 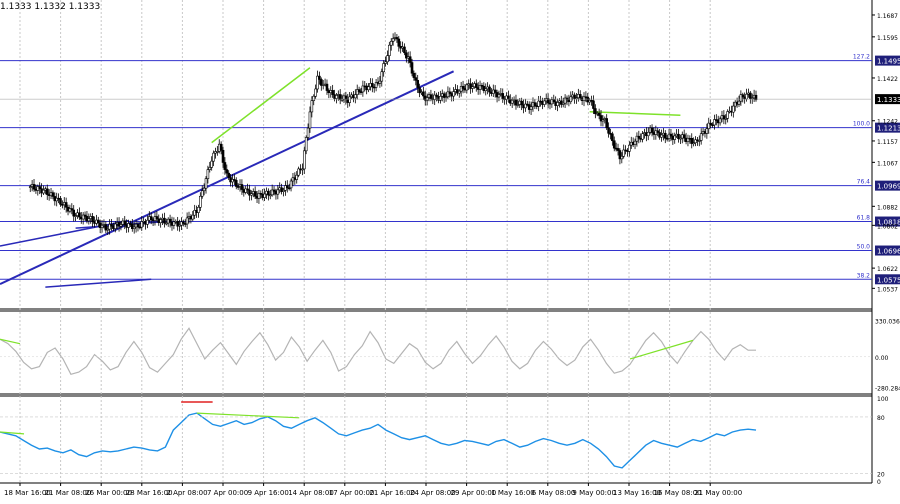 What do you see at coordinates (311, 493) in the screenshot?
I see `time-tick-label: 14 Apr 08:00` at bounding box center [311, 493].